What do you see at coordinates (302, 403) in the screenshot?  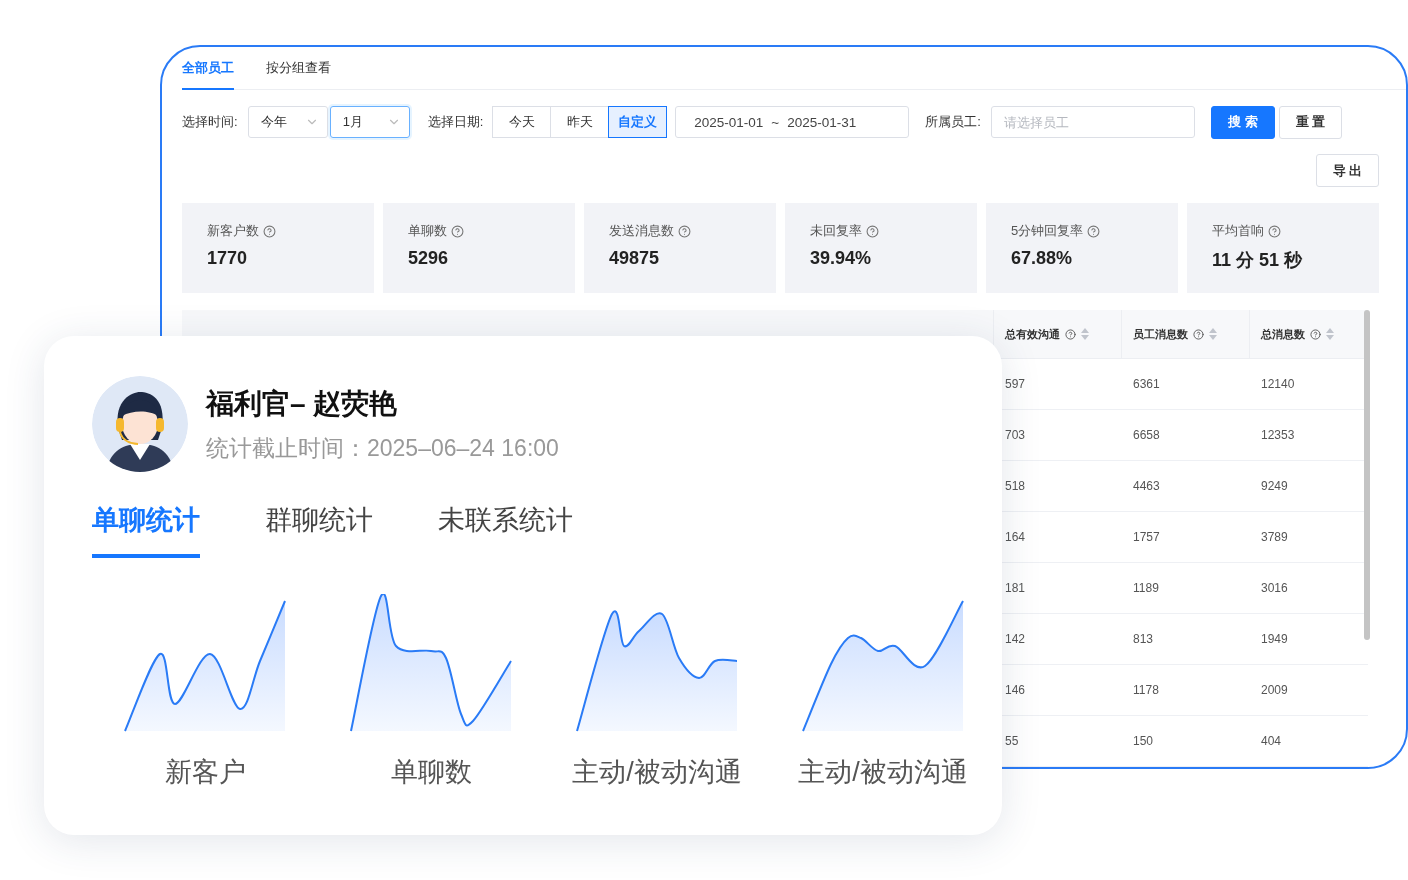 I see `employee-name: 福利官– 赵荧艳` at bounding box center [302, 403].